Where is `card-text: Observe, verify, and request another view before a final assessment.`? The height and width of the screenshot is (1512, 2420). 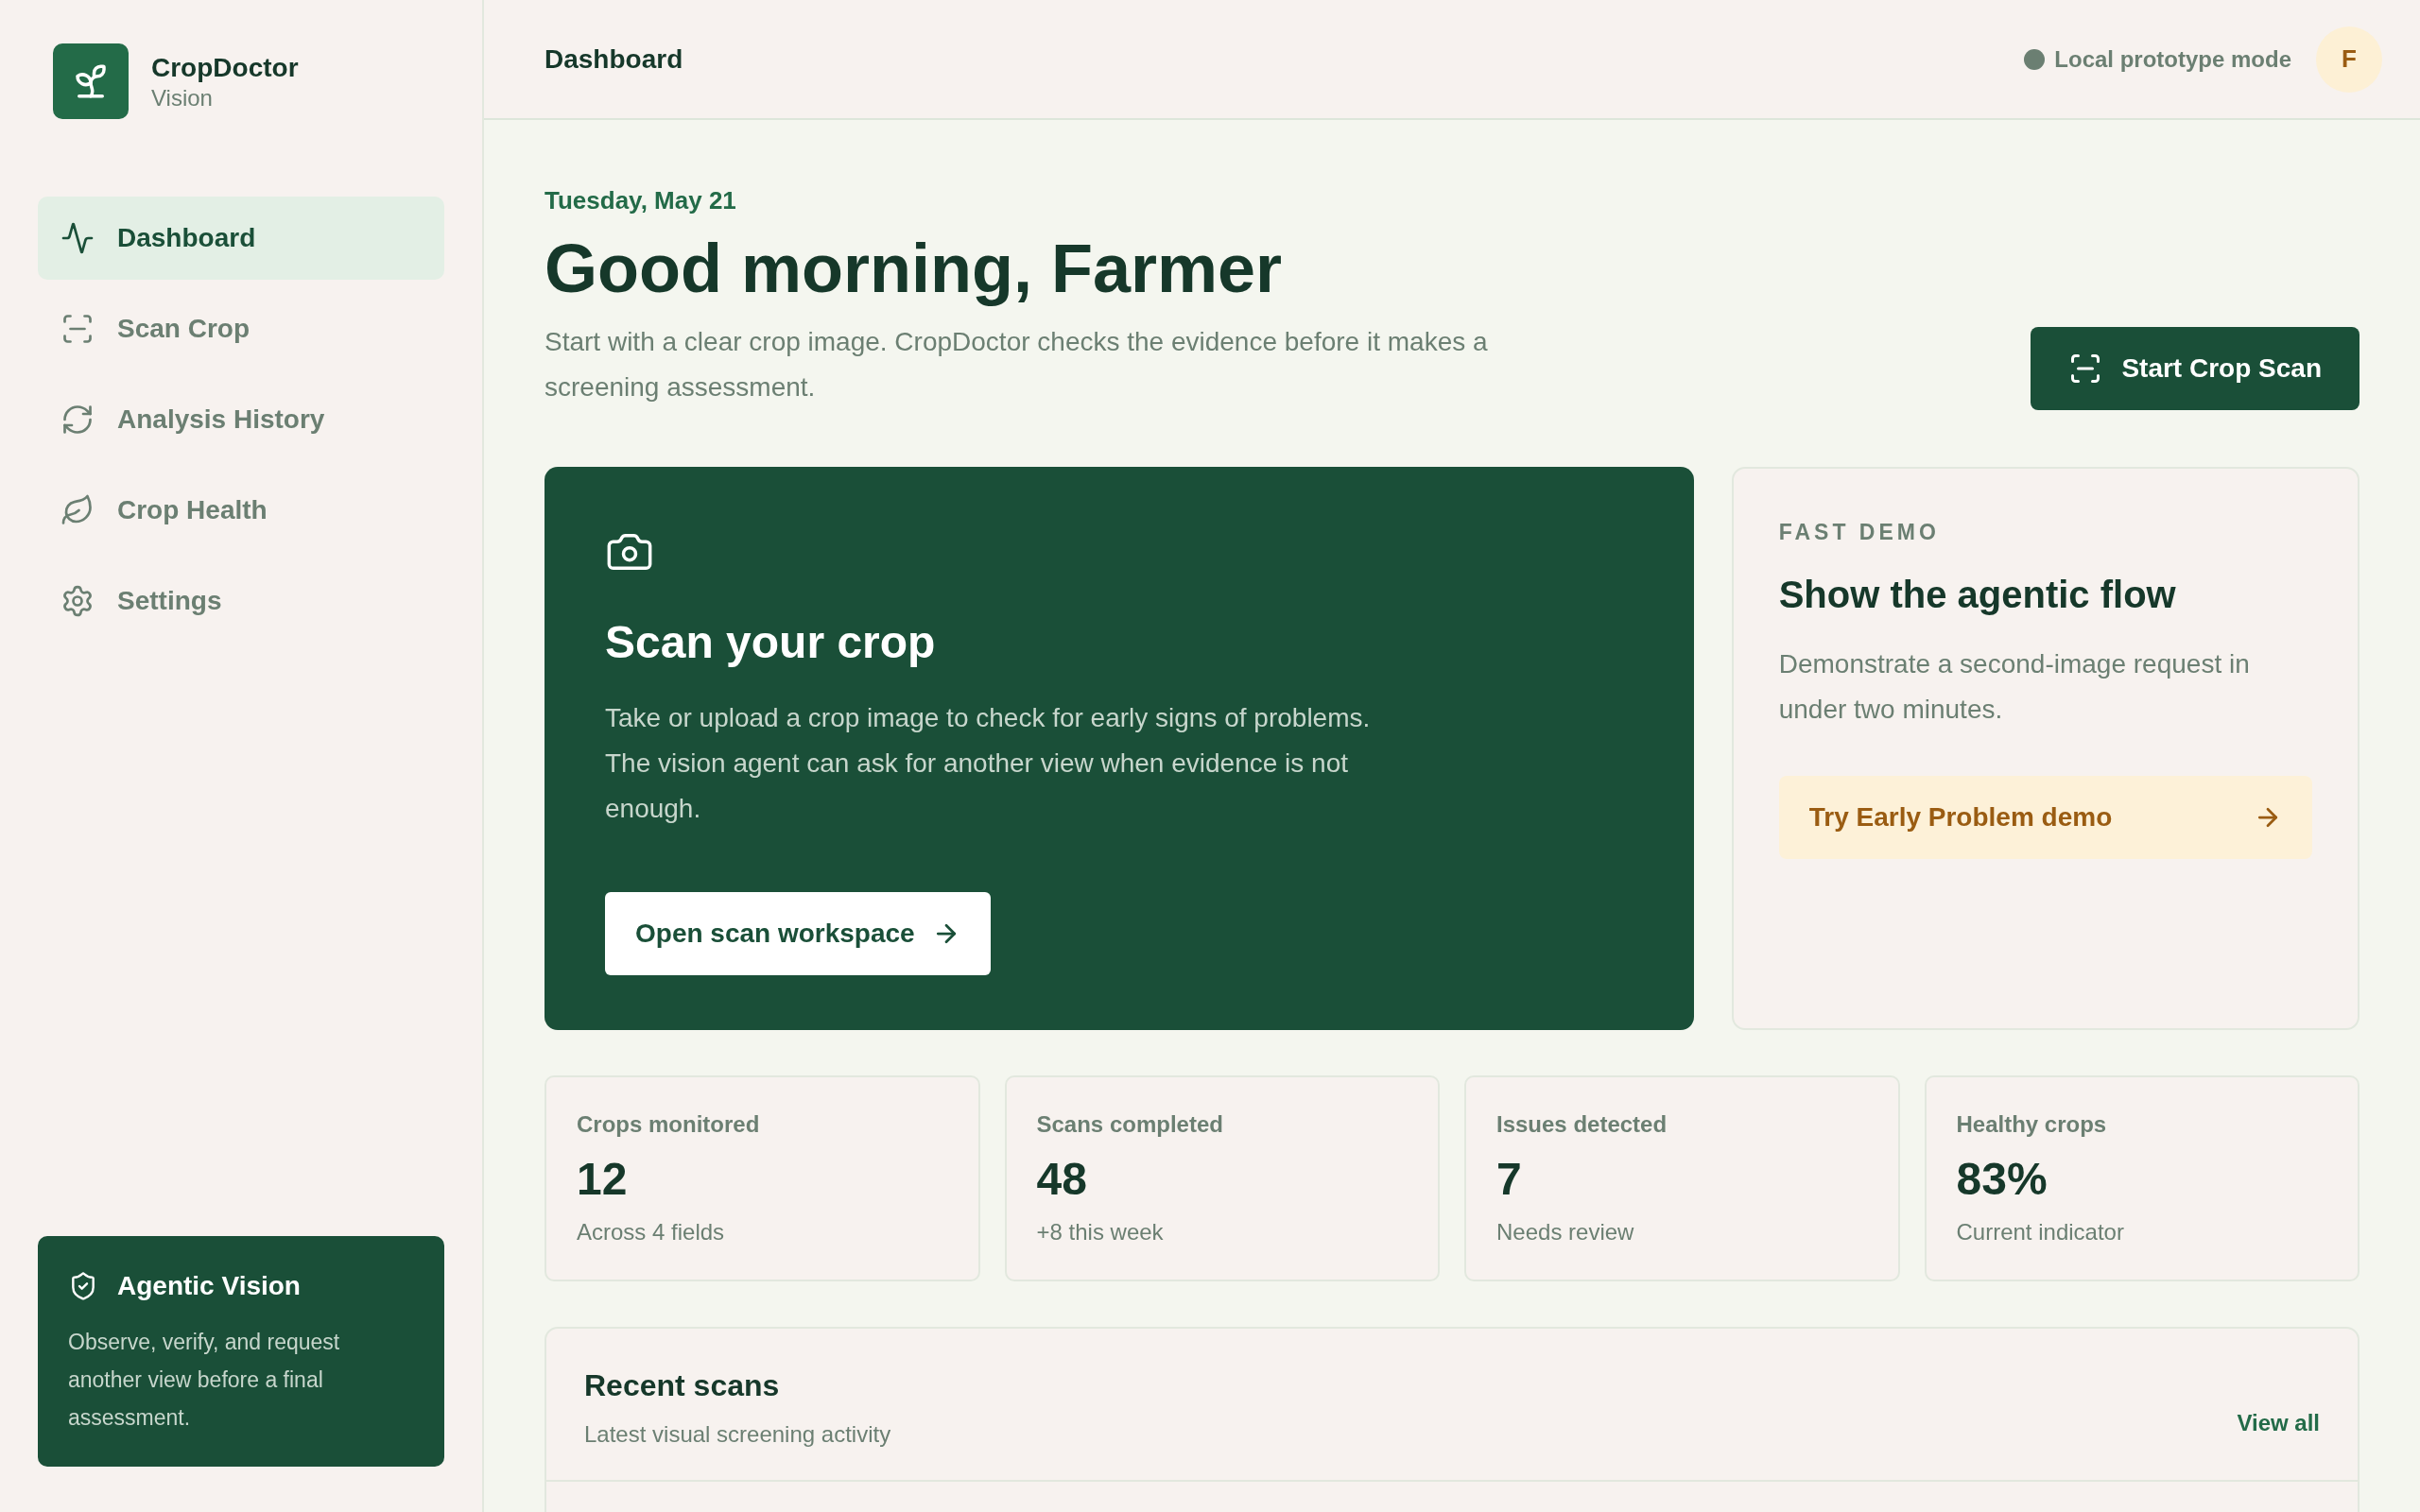
card-text: Observe, verify, and request another view before a final assessment. is located at coordinates (204, 1380).